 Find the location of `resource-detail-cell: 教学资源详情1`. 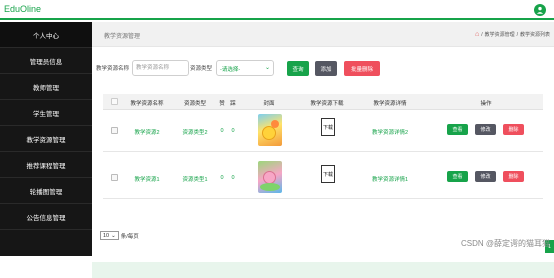

resource-detail-cell: 教学资源详情1 is located at coordinates (390, 180).